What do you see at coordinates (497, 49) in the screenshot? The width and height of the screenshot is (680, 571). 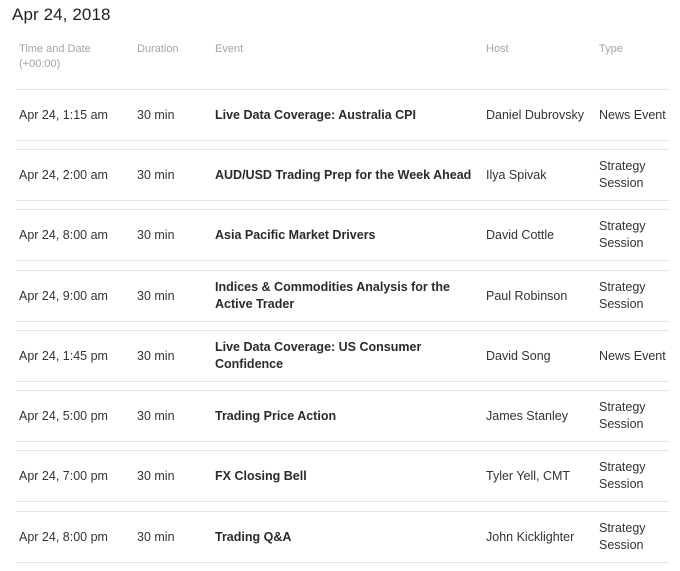 I see `column-header-host: Host` at bounding box center [497, 49].